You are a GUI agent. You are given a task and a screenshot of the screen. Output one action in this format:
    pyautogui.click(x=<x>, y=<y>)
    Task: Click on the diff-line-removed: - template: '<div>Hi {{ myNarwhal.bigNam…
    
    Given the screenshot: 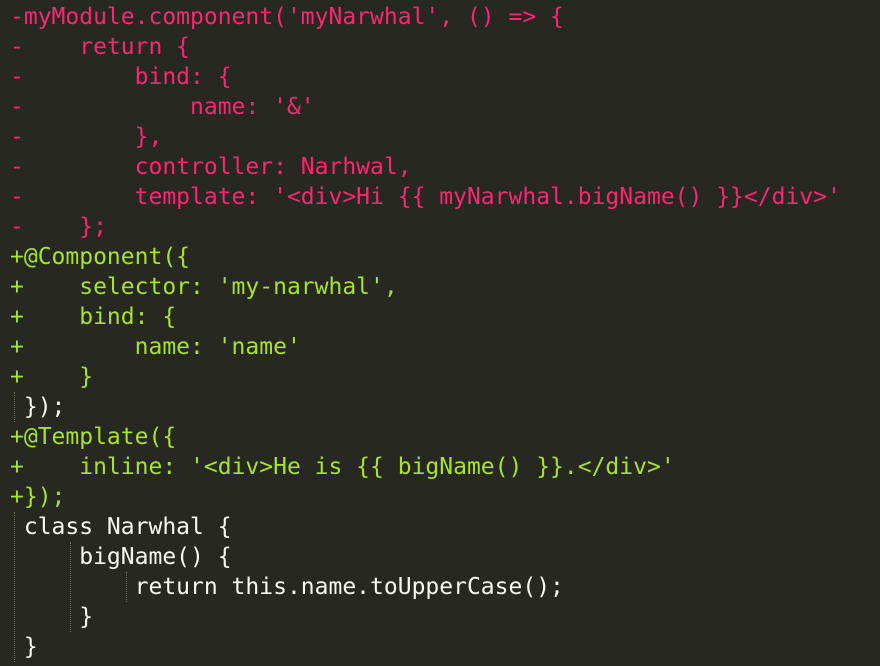 What is the action you would take?
    pyautogui.click(x=425, y=197)
    